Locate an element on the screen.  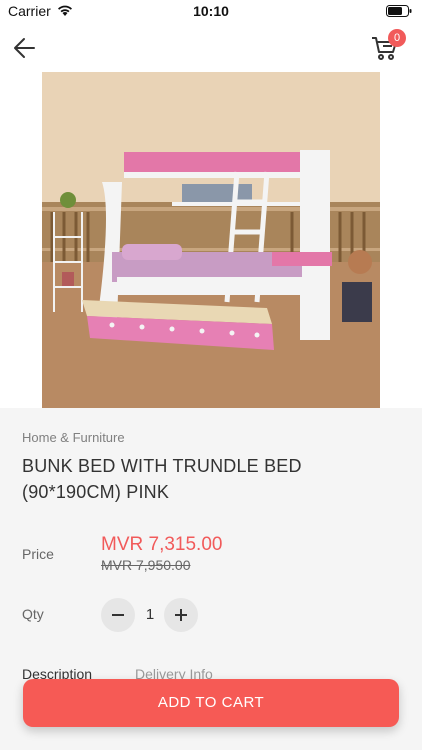
cart-count-badge: 0 is located at coordinates (397, 38).